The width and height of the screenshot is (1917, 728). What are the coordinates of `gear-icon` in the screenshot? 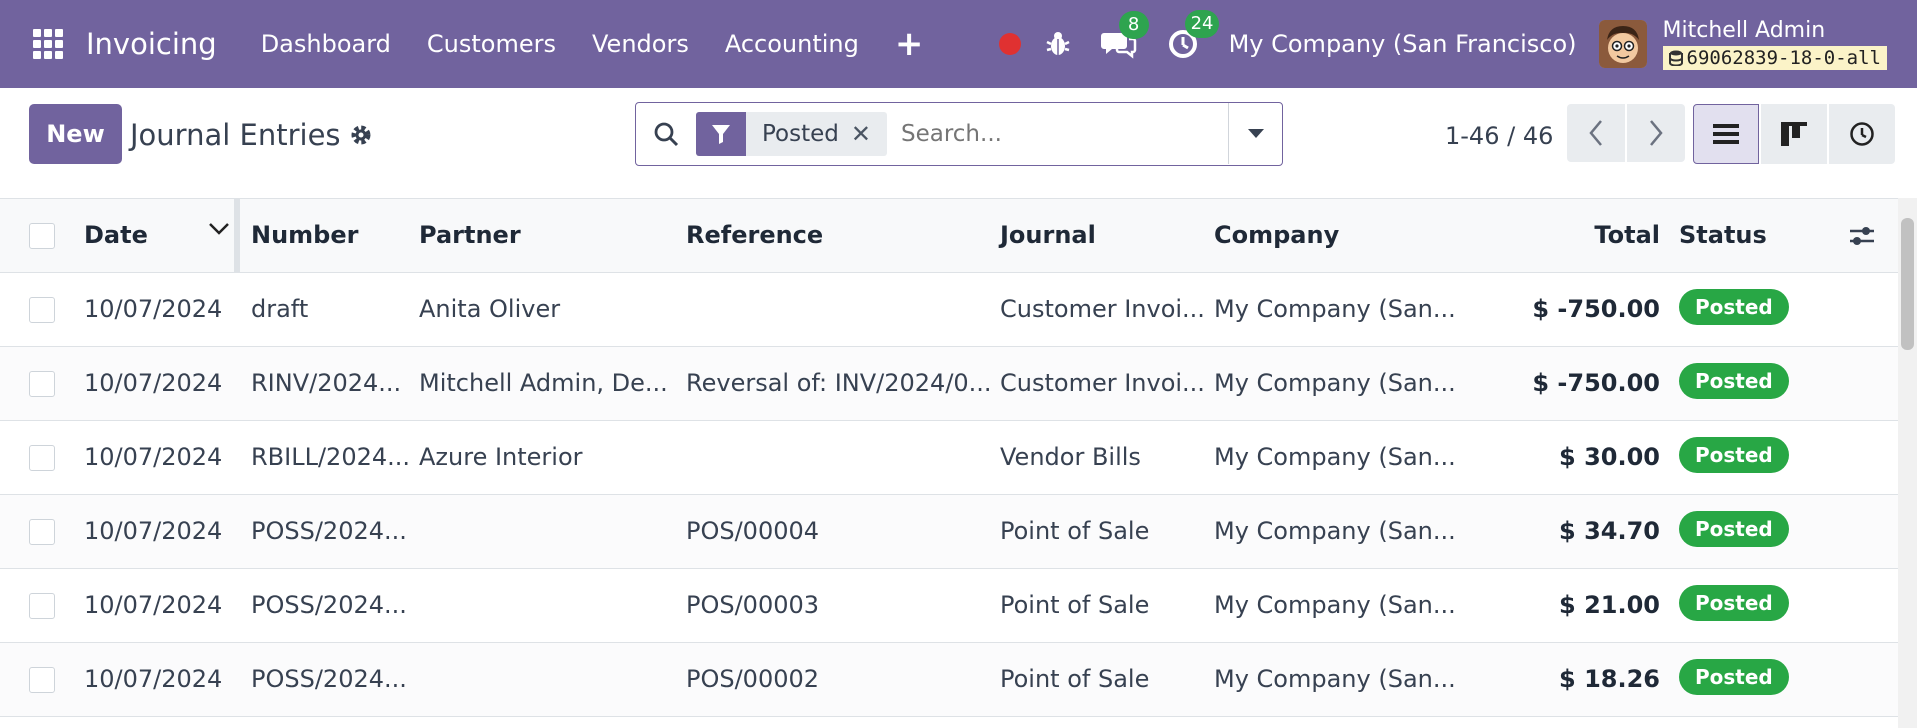 It's located at (361, 135).